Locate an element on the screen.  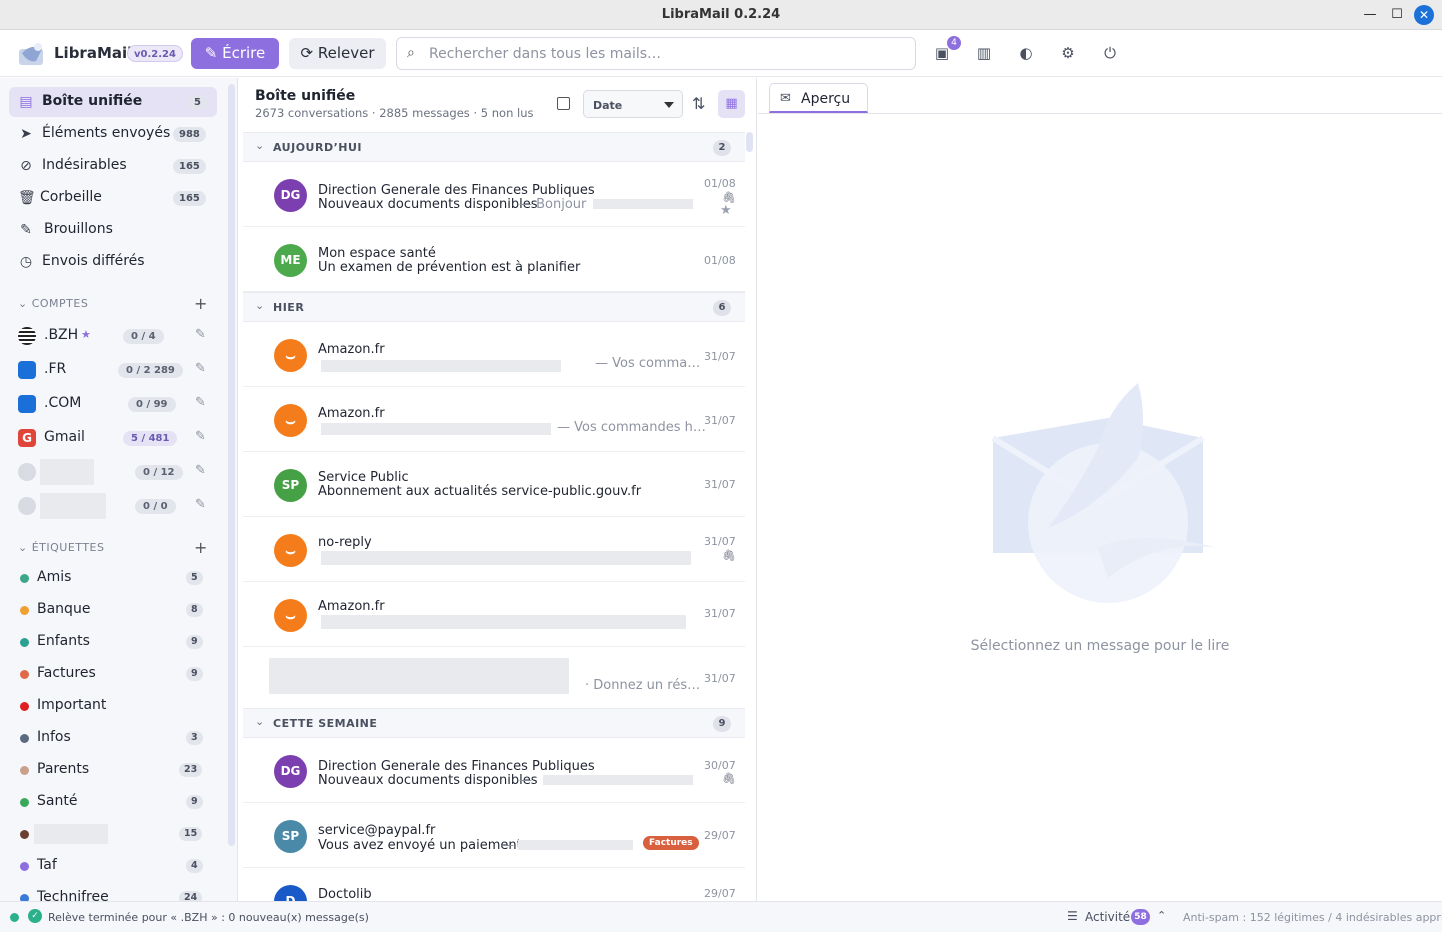
account-count: 0 / 0 is located at coordinates (155, 506).